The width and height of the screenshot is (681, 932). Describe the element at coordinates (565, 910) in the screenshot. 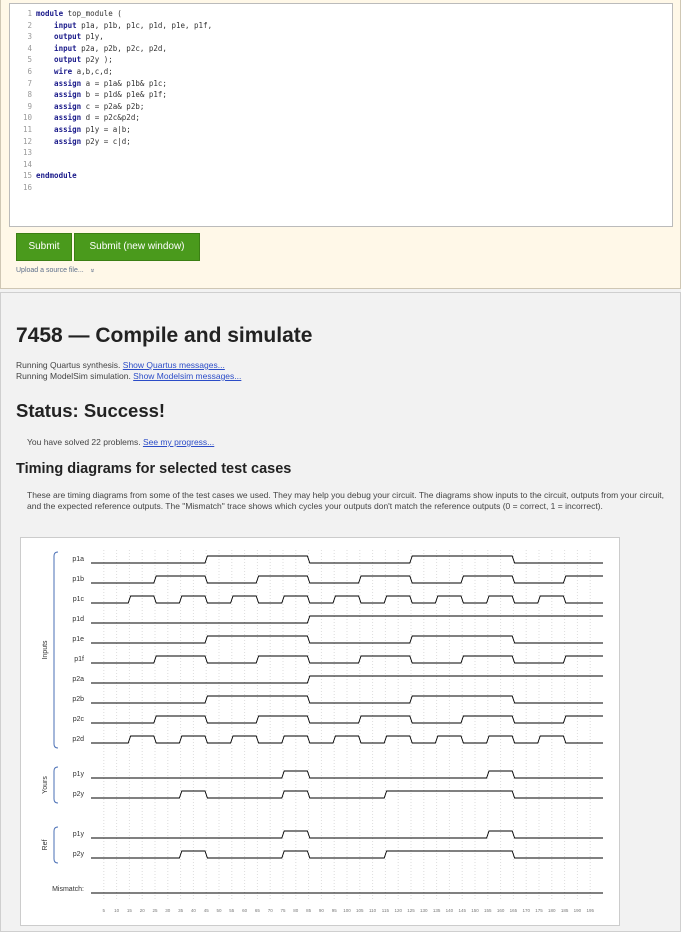

I see `x-tick-label: 185` at that location.